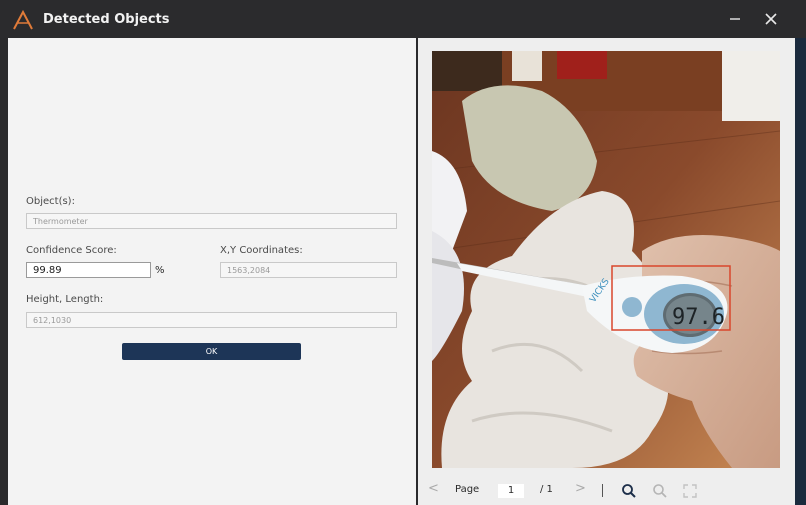 The image size is (806, 505). Describe the element at coordinates (65, 299) in the screenshot. I see `height-length-label: Height, Length:` at that location.